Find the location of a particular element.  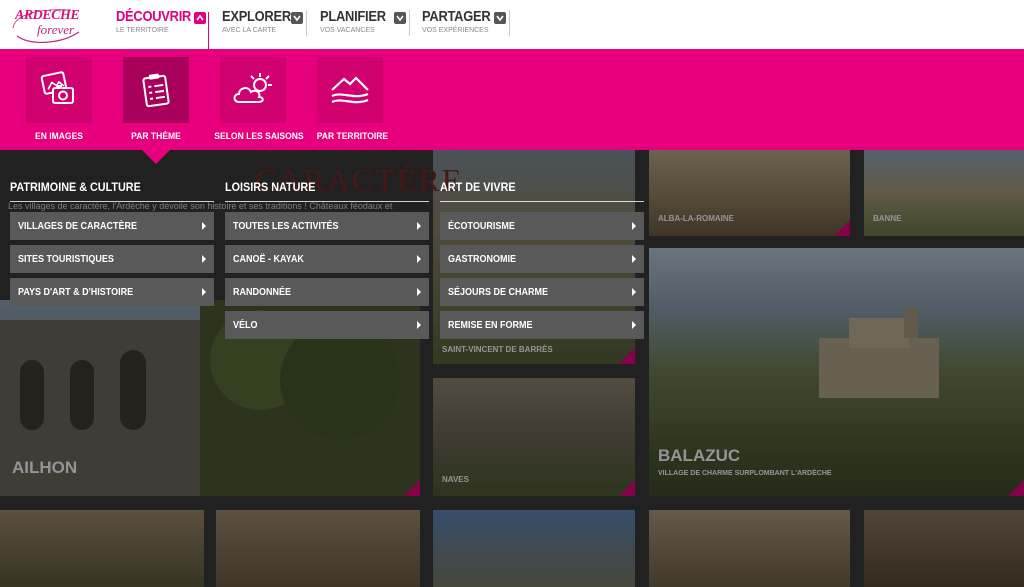

nav-partager: PARTAGER VOS EXPÉRIENCES is located at coordinates (462, 23).